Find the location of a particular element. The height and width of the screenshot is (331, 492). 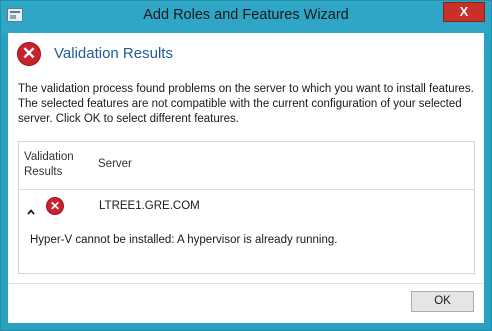

table-row: ✕ LTREE1.GRE.COM is located at coordinates (246, 208).